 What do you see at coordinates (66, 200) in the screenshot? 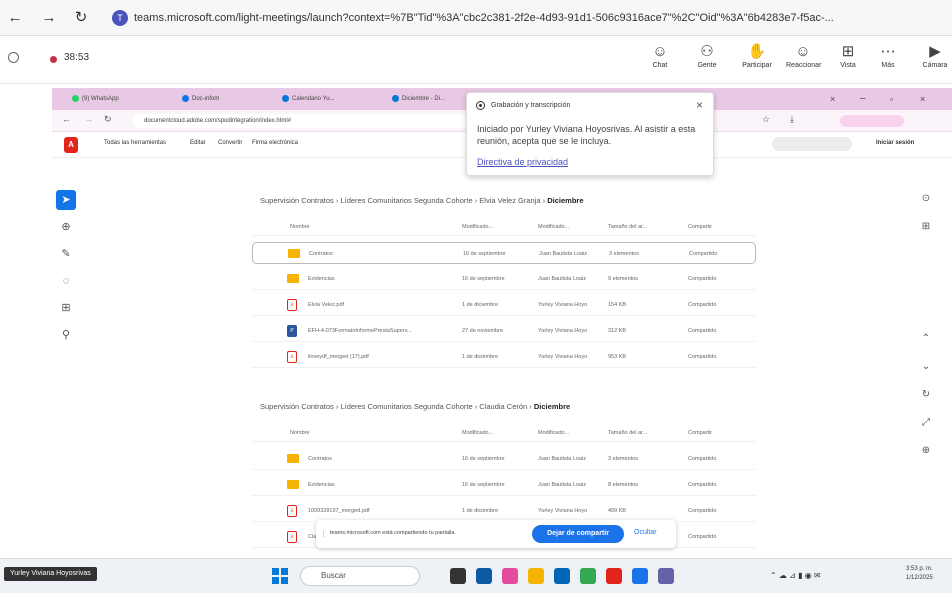
I see `select-tool-icon: ➤` at bounding box center [66, 200].